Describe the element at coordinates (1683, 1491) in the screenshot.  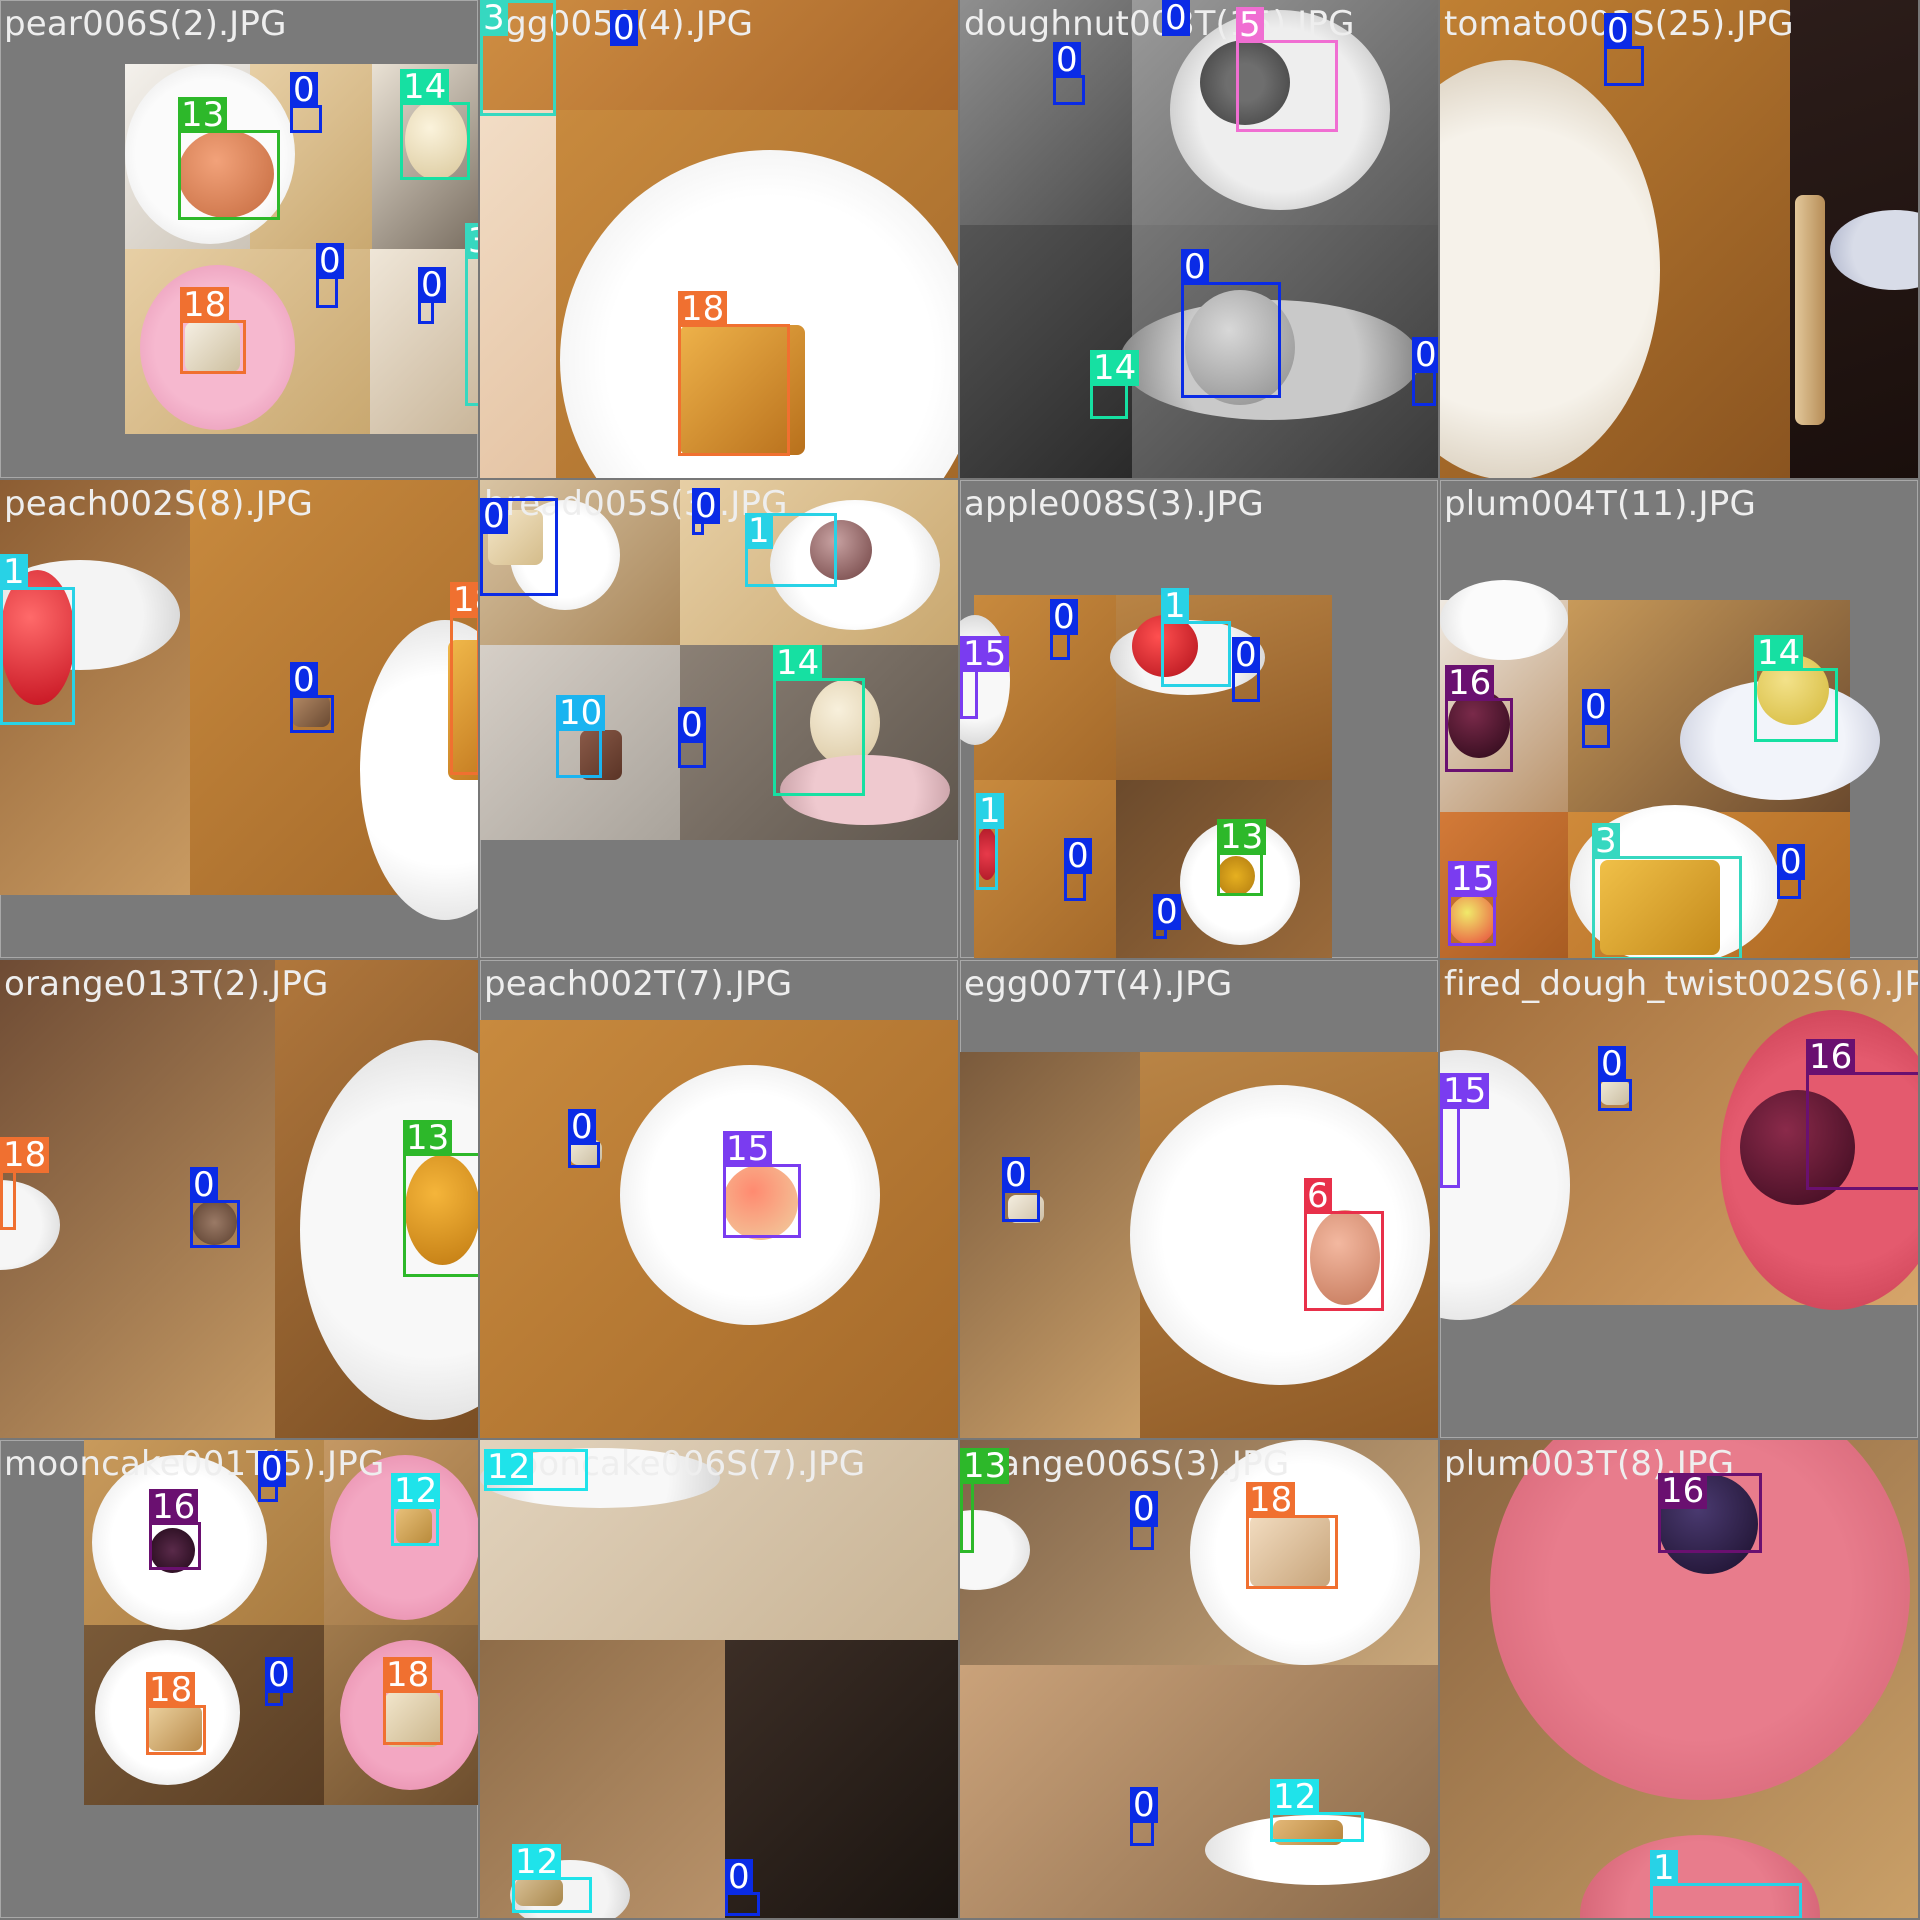
I see `detection-class-label: 16` at that location.